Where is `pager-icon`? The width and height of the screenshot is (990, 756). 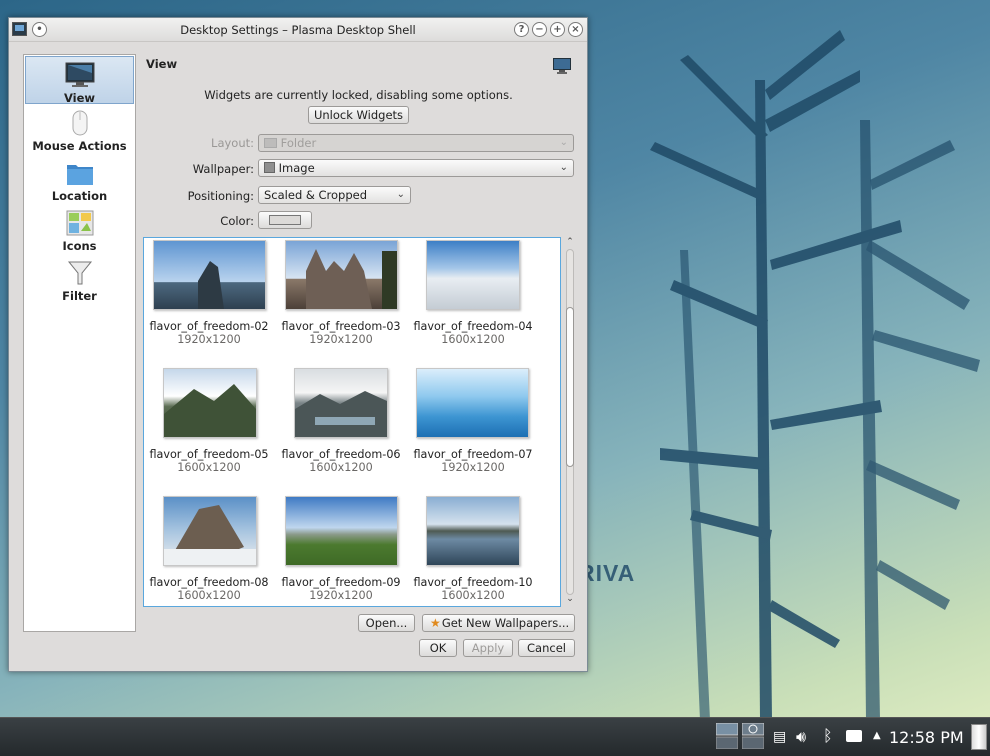
pager-icon is located at coordinates (727, 736).